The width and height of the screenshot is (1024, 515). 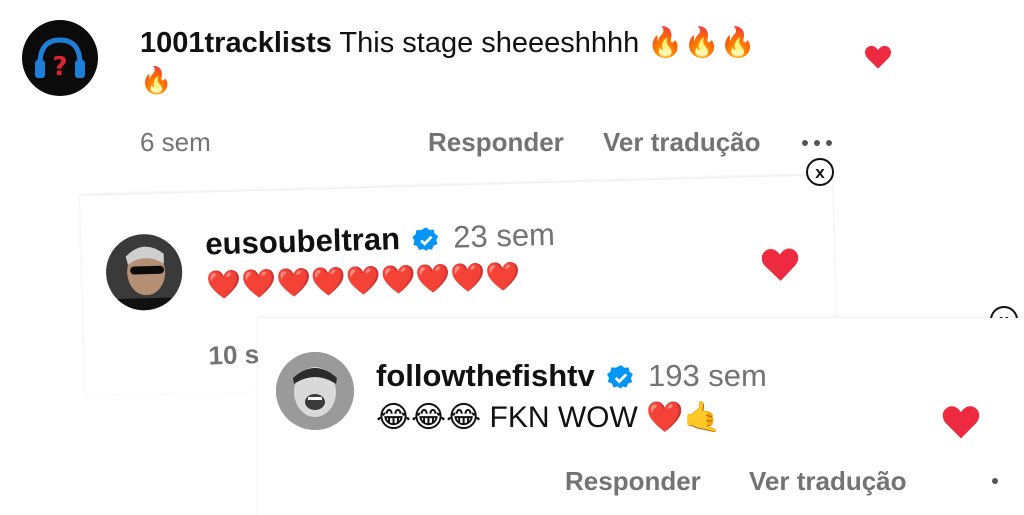 What do you see at coordinates (175, 142) in the screenshot?
I see `timestamp: 6 sem` at bounding box center [175, 142].